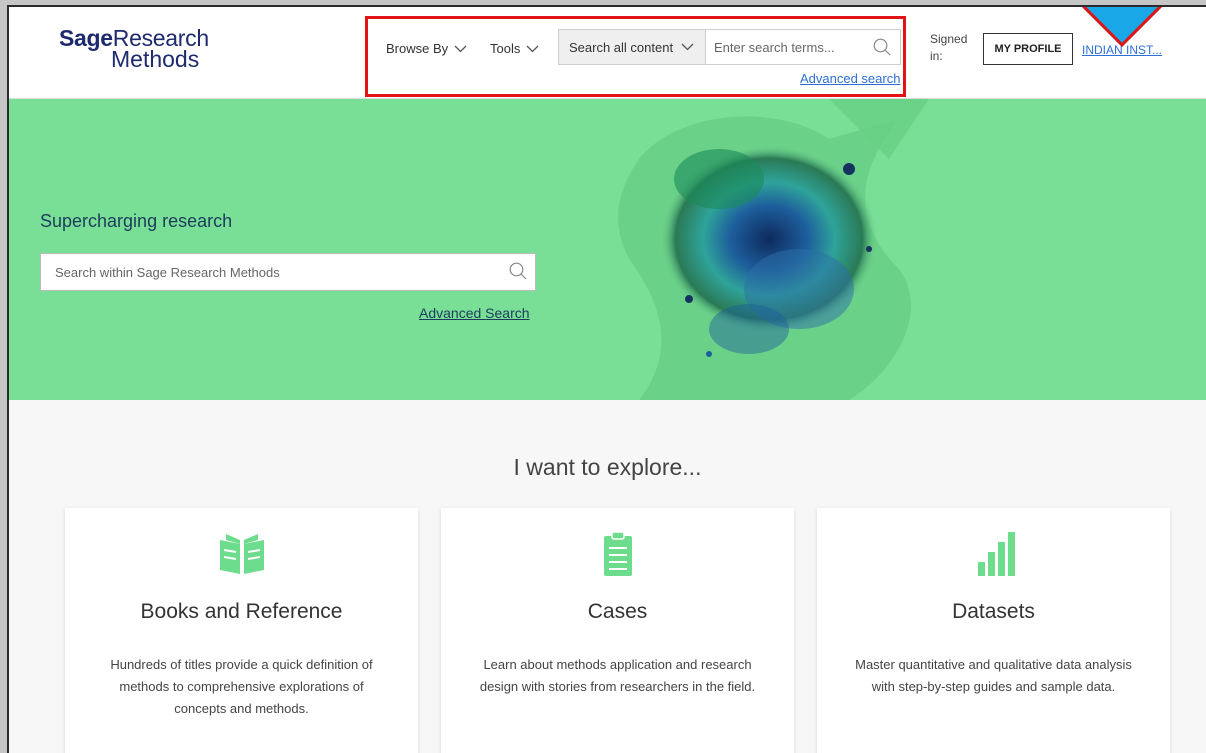  Describe the element at coordinates (155, 59) in the screenshot. I see `logo-methods: Methods` at that location.